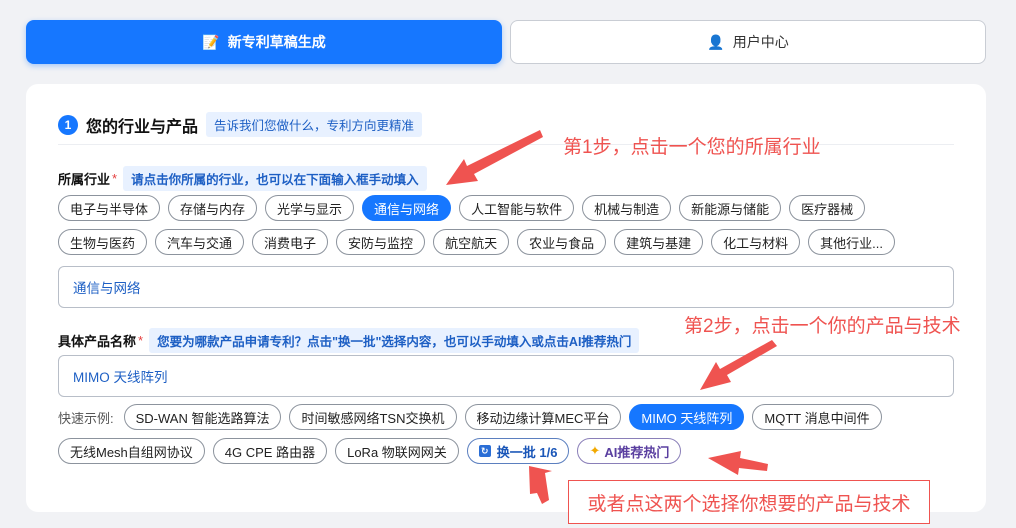 This screenshot has width=1016, height=528. What do you see at coordinates (97, 341) in the screenshot?
I see `product-label: 具体产品名称` at bounding box center [97, 341].